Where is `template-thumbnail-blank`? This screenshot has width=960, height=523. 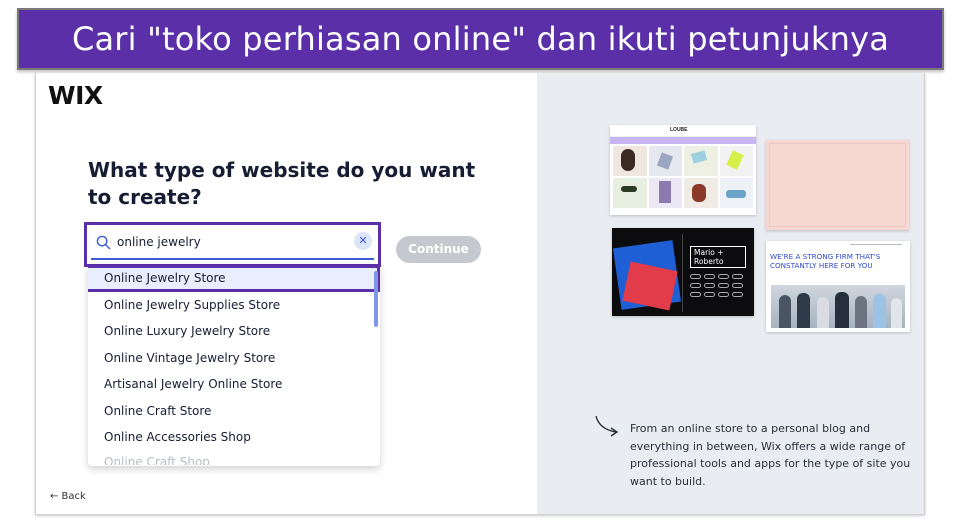 template-thumbnail-blank is located at coordinates (837, 185).